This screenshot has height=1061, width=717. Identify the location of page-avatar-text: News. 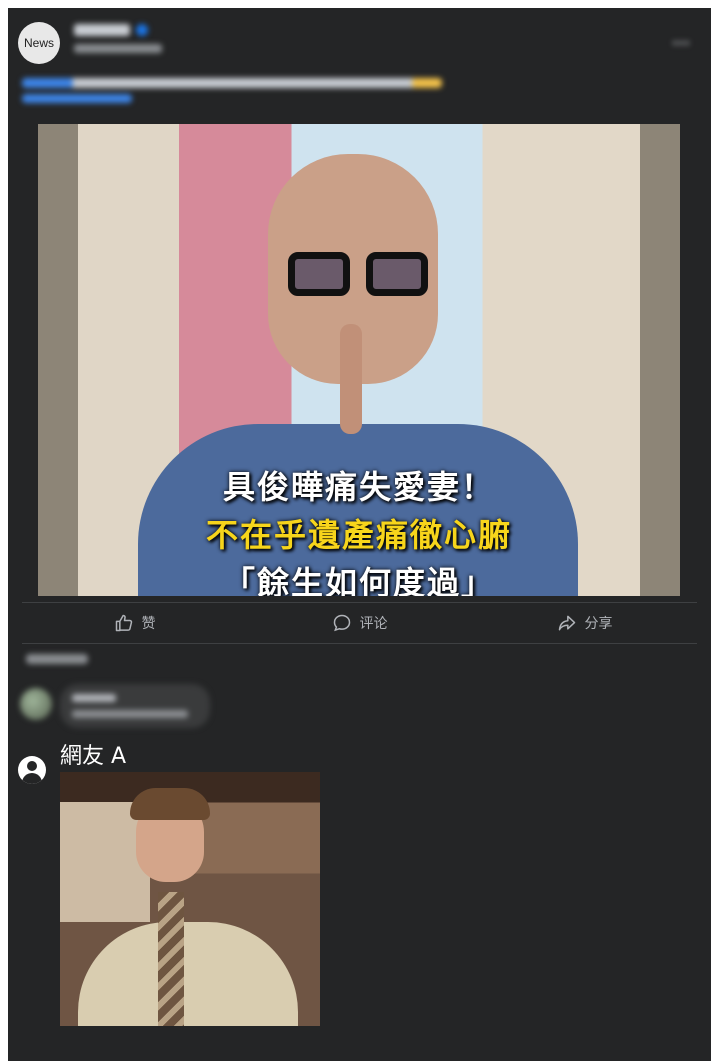
(38, 43).